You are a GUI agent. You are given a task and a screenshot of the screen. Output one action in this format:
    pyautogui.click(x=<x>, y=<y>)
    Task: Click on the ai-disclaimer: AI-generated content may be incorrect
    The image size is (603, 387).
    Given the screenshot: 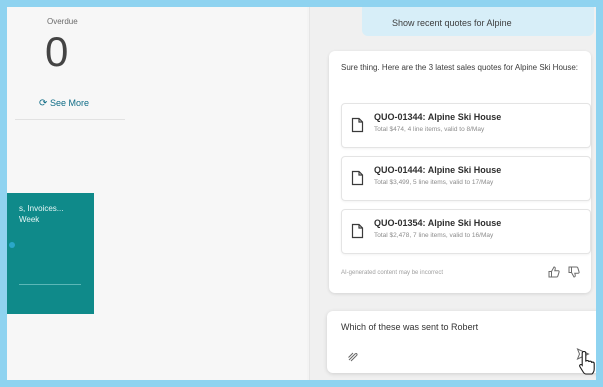 What is the action you would take?
    pyautogui.click(x=392, y=273)
    